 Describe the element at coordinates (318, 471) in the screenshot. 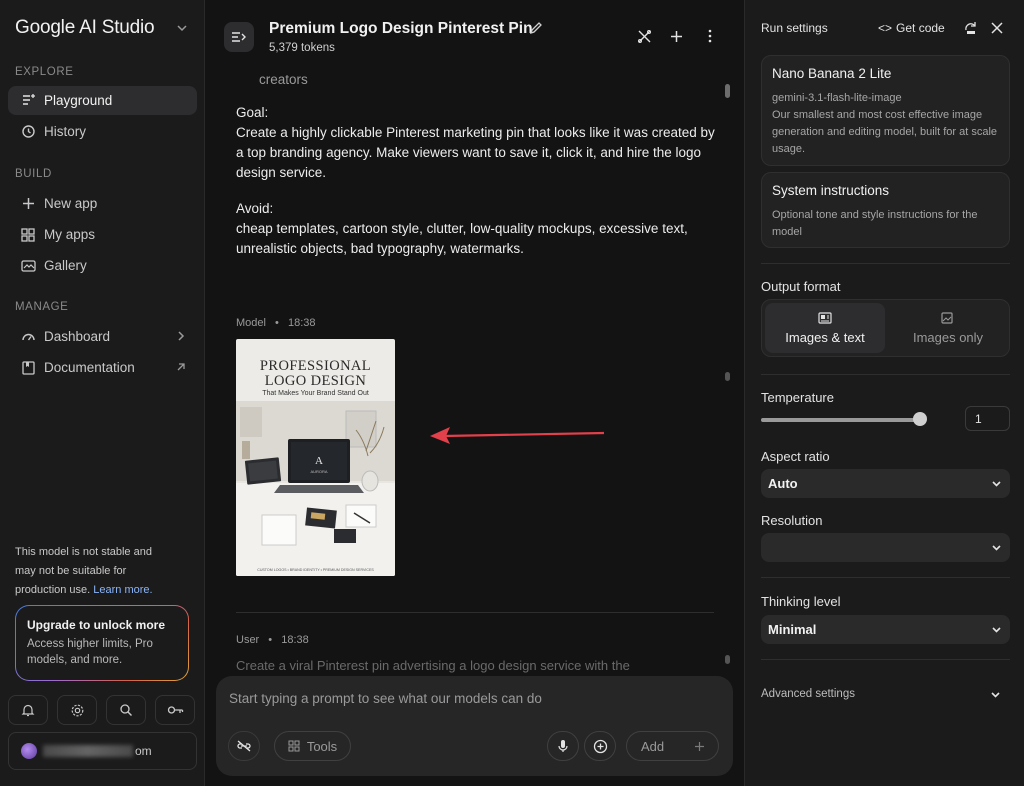

I see `pin-brand-name: AURORA` at that location.